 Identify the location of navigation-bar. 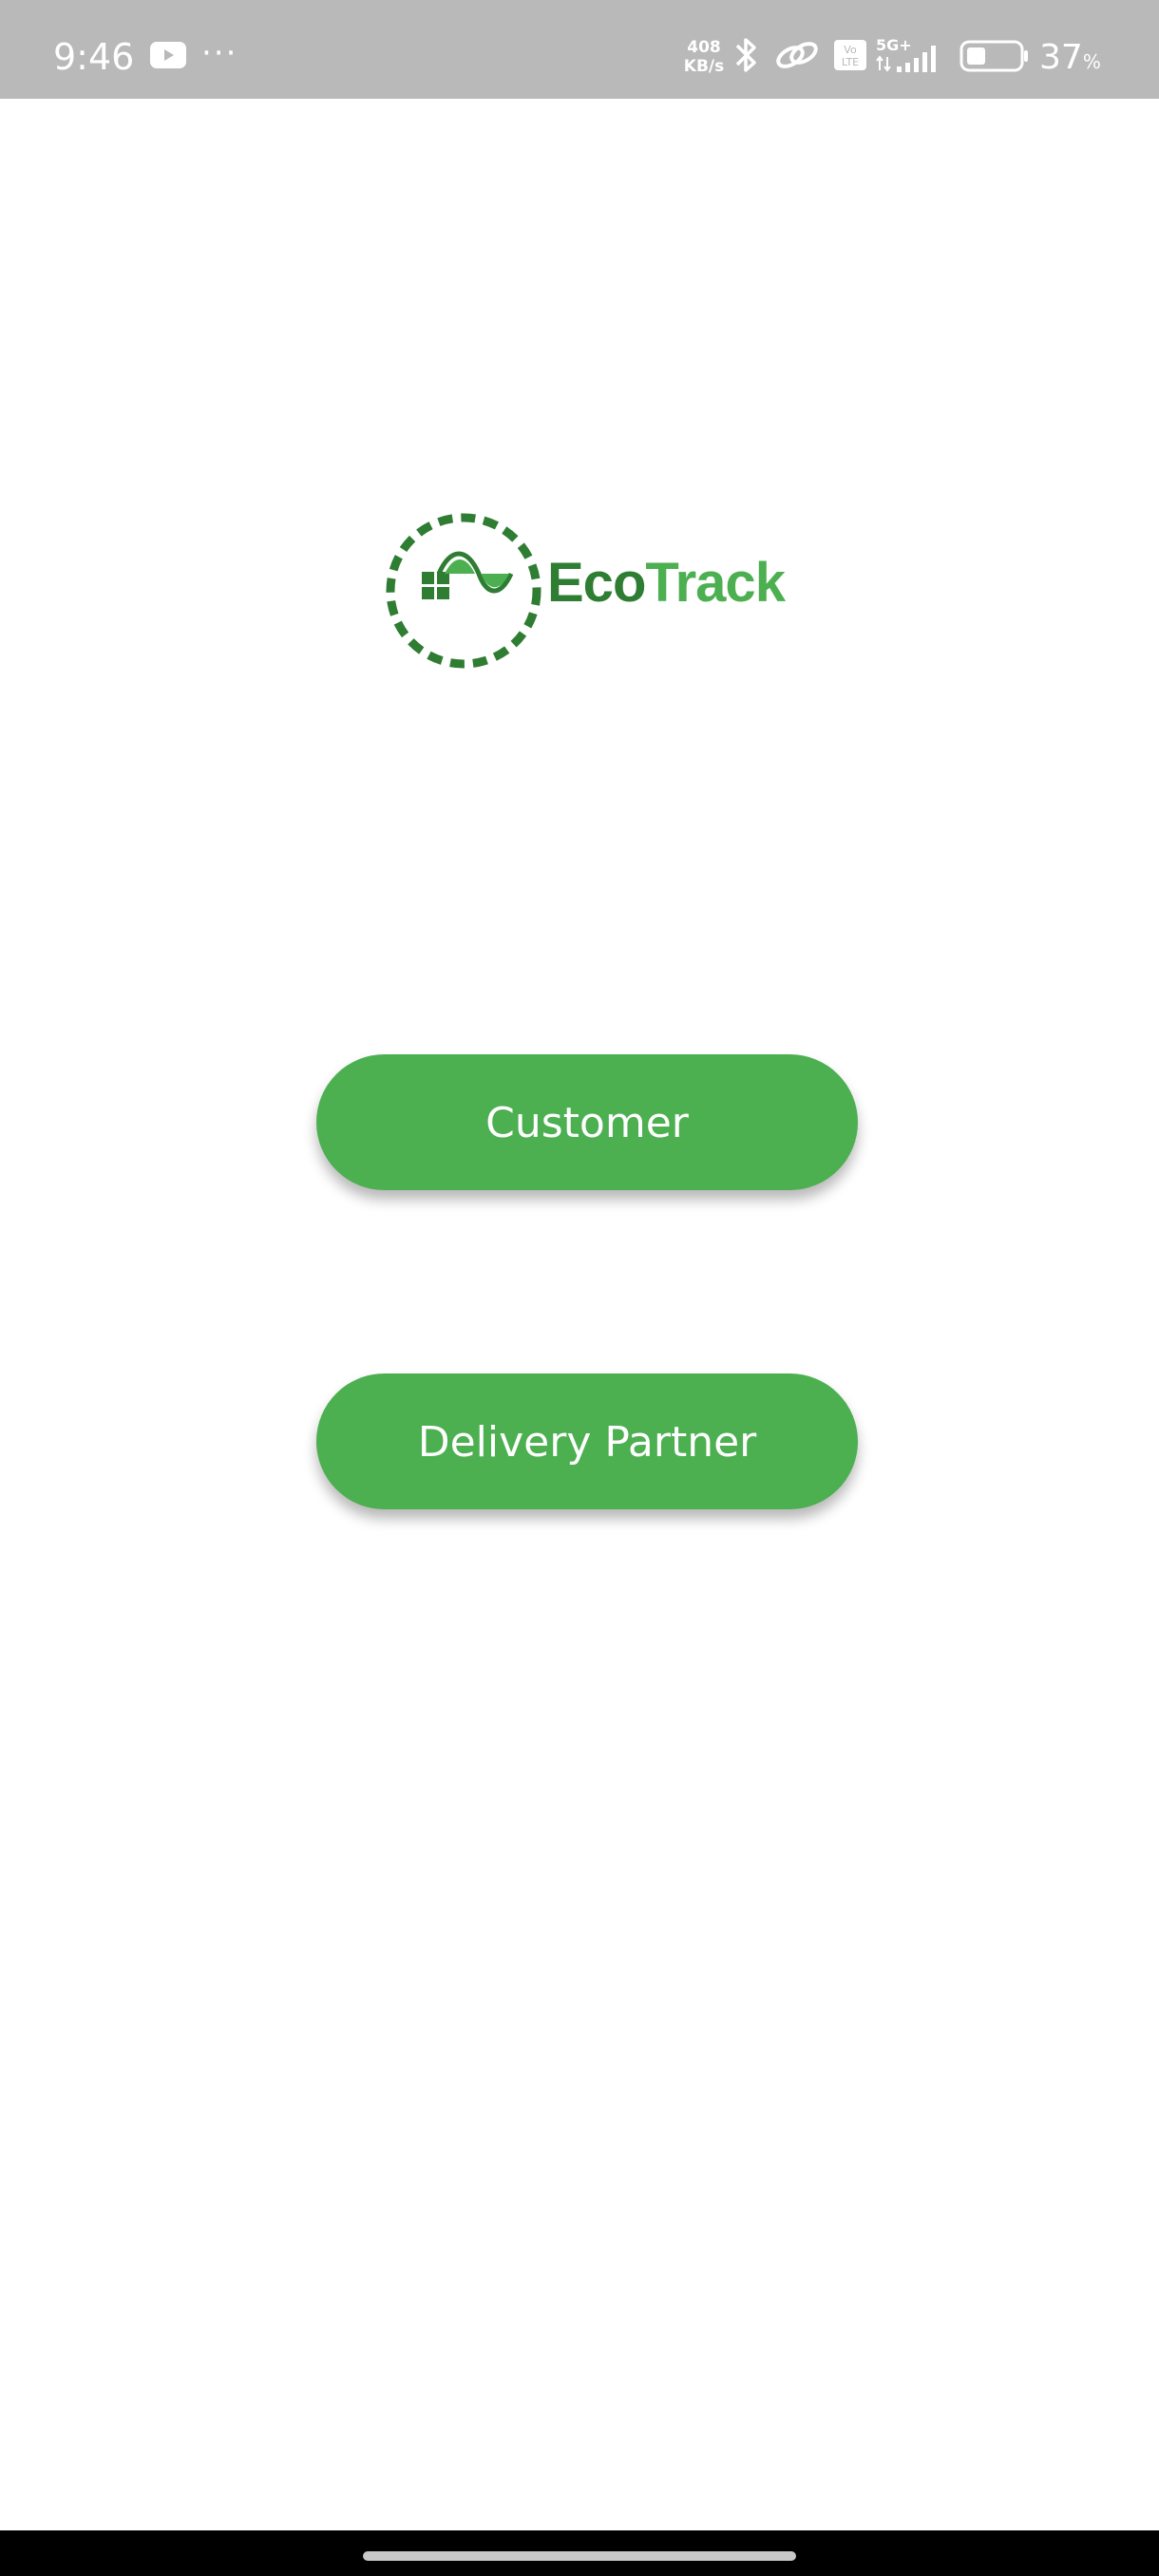
(579, 2553).